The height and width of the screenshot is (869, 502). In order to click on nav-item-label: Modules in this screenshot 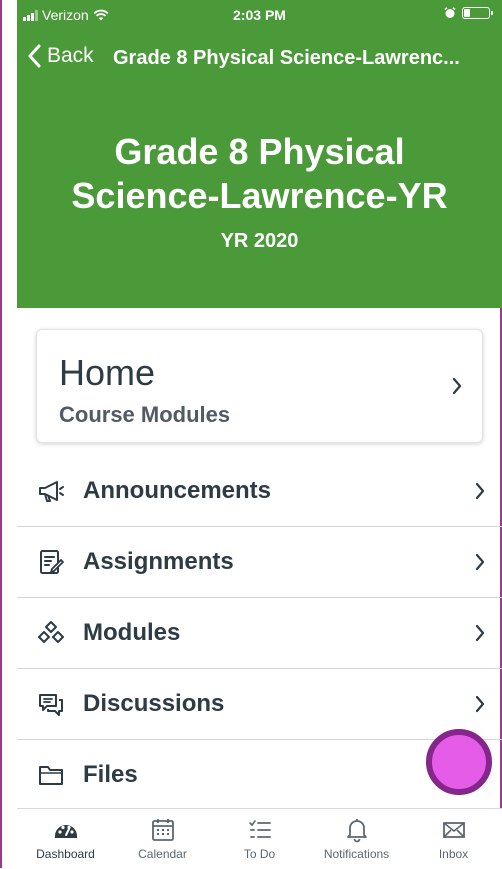, I will do `click(132, 632)`.